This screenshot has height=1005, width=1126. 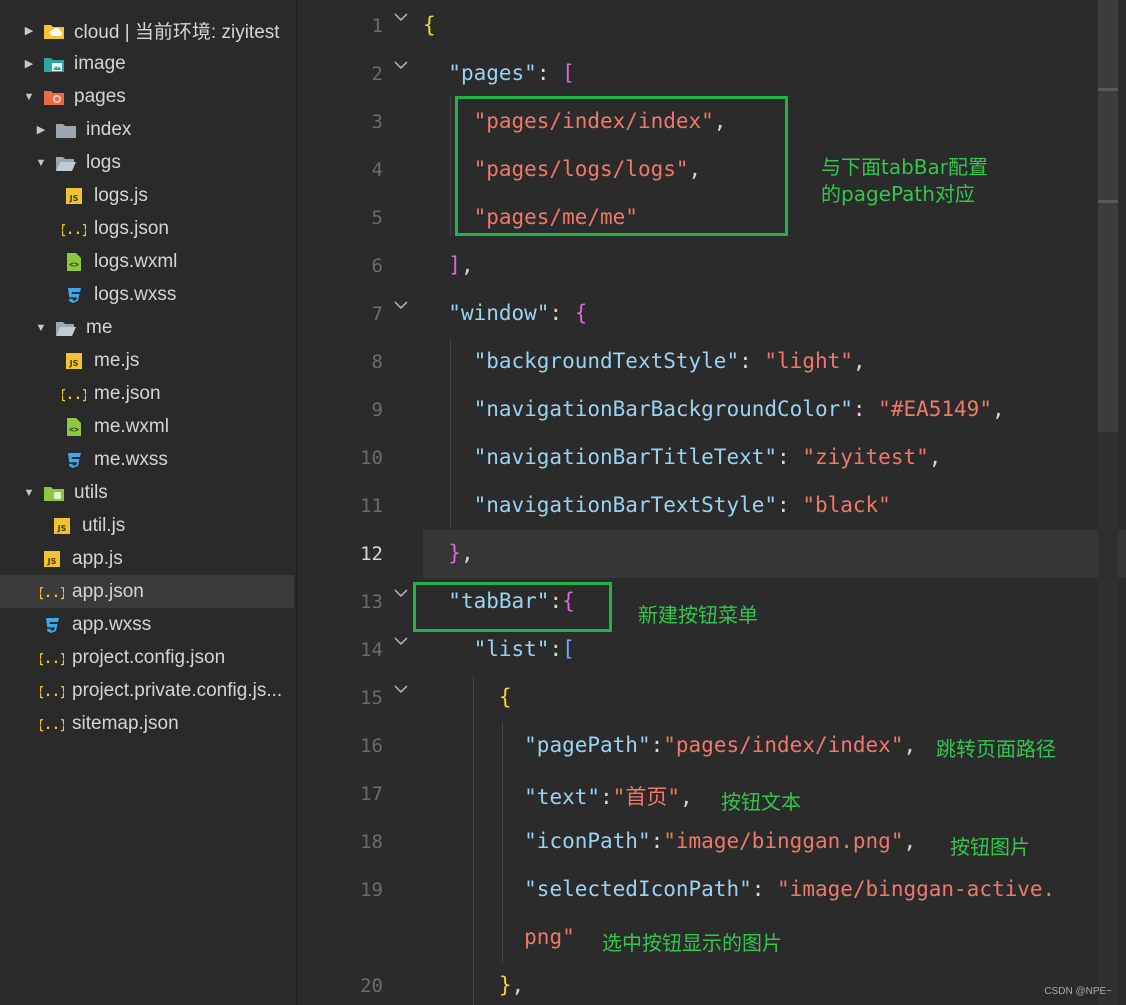 What do you see at coordinates (625, 457) in the screenshot?
I see `code-token: "navigationBarTitleText"` at bounding box center [625, 457].